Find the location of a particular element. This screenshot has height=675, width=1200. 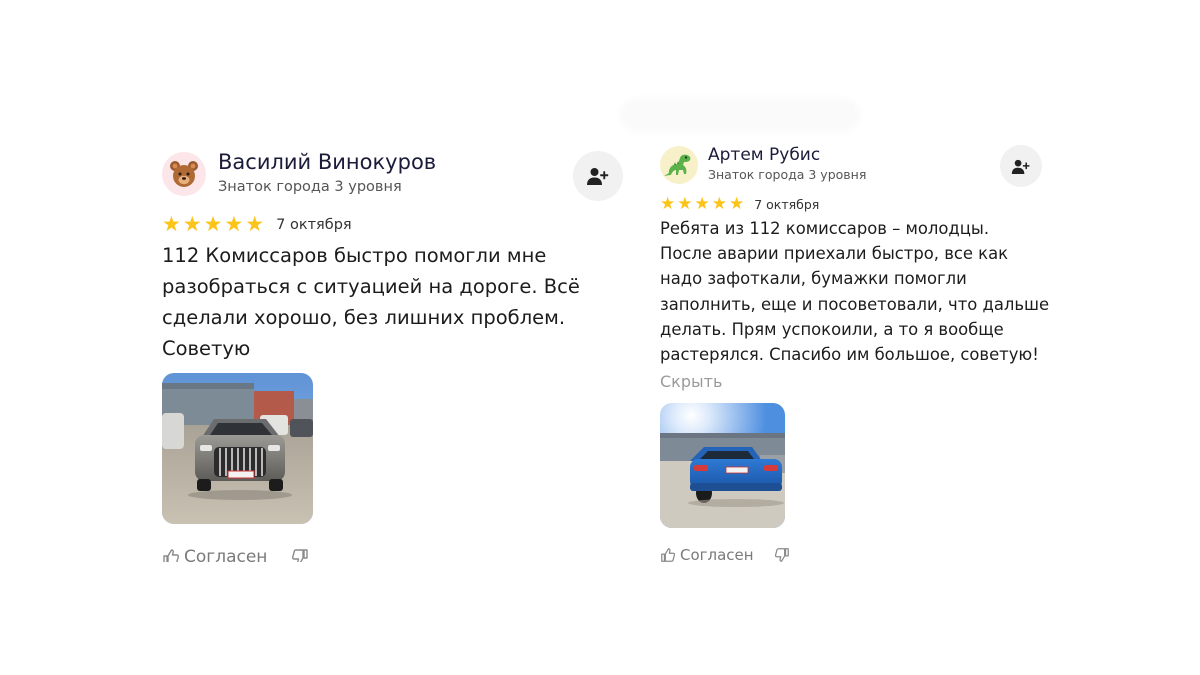

review-text-line: Советую is located at coordinates (206, 348).